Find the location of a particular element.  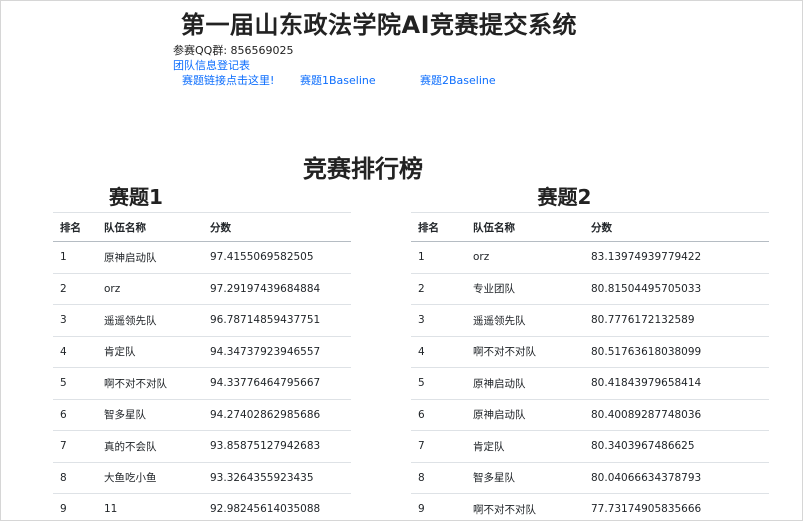

table-row: 9 啊不对不对队 77.73174905835666 is located at coordinates (590, 506).